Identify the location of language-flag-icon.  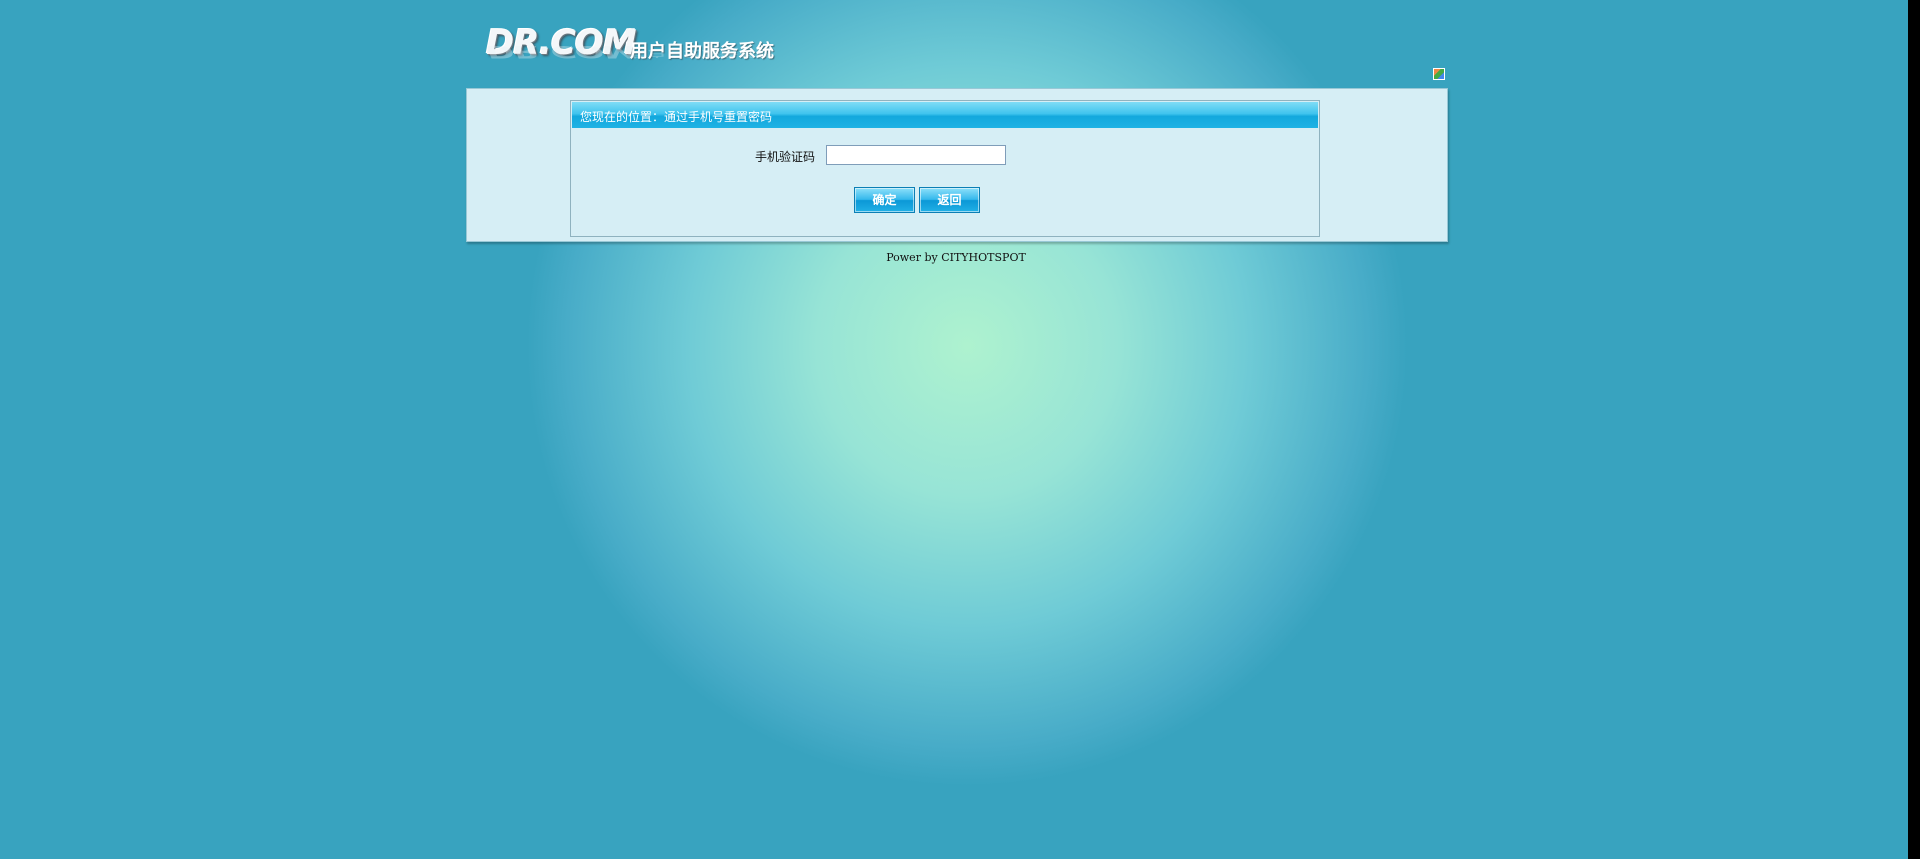
(1439, 74).